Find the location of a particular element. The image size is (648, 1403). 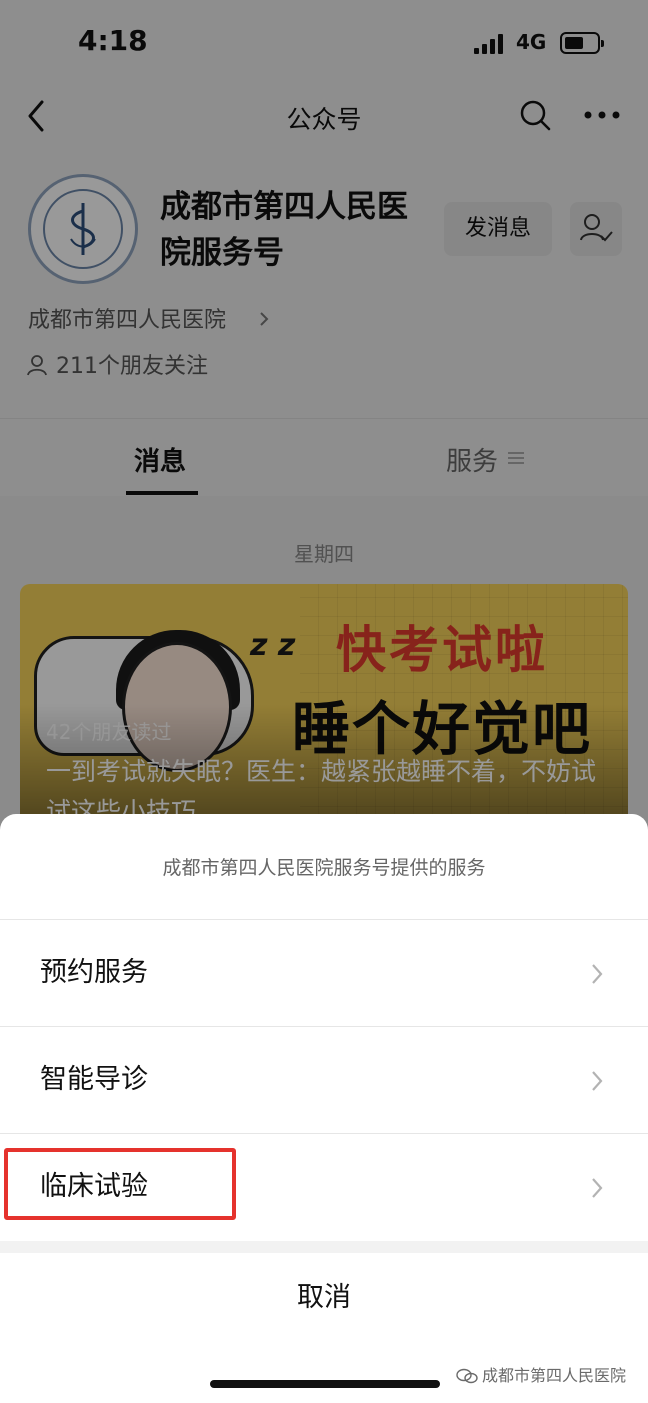

highlight-annotation is located at coordinates (120, 1184).